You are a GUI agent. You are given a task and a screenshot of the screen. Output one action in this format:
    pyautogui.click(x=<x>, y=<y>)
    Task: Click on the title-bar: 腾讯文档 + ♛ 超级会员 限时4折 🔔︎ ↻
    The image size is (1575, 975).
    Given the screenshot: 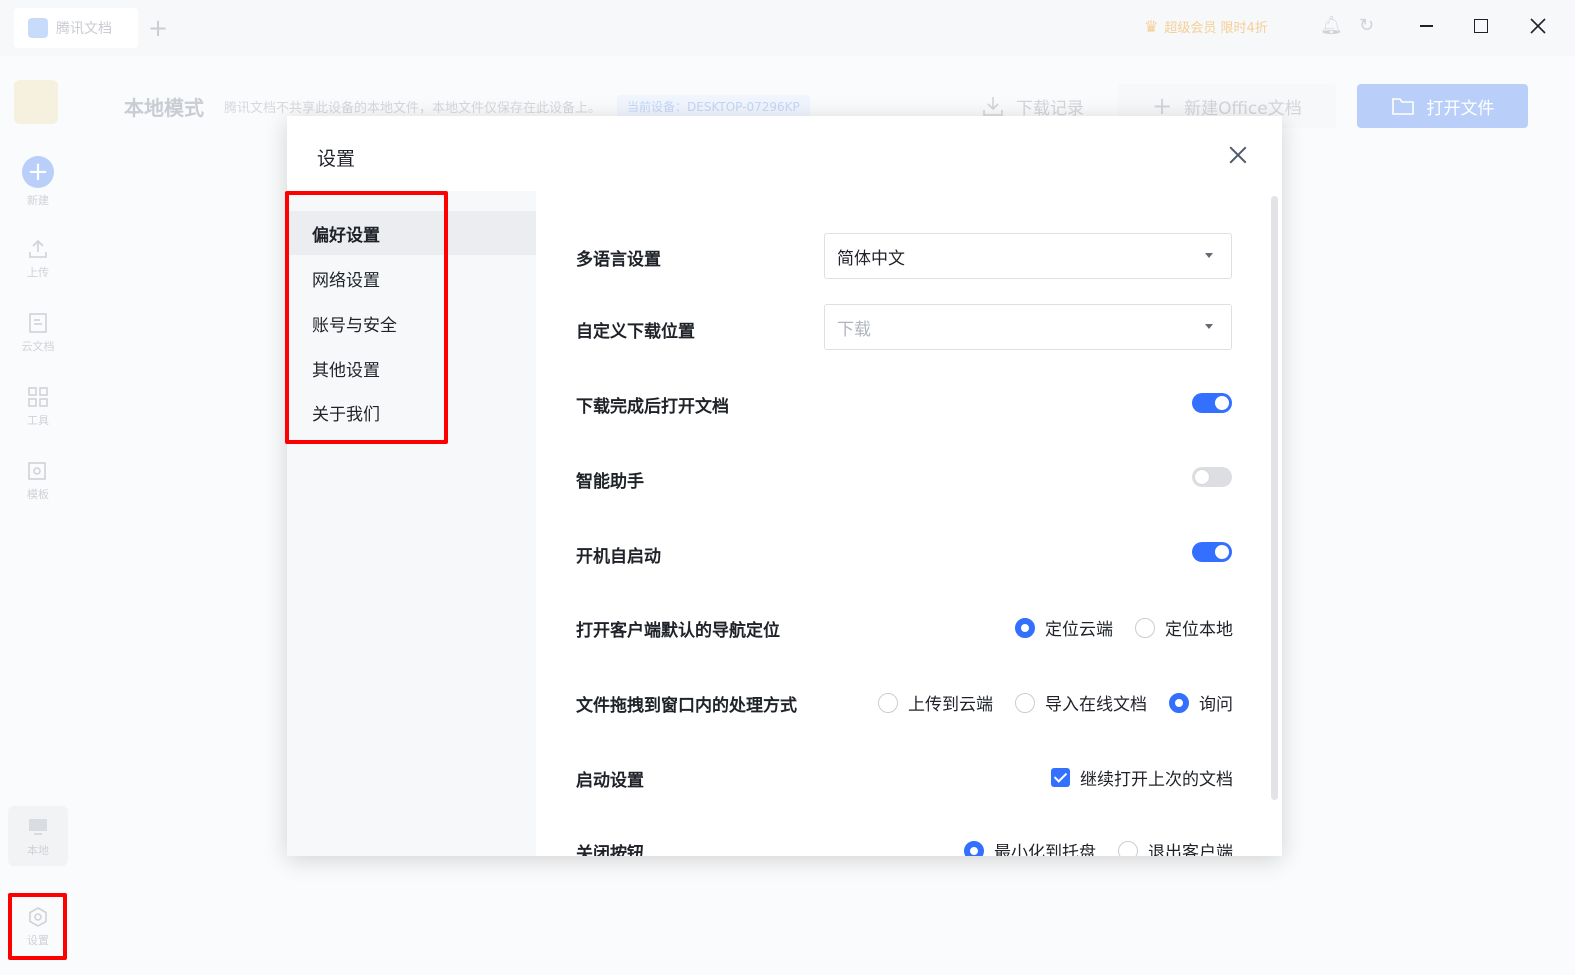 What is the action you would take?
    pyautogui.click(x=787, y=28)
    